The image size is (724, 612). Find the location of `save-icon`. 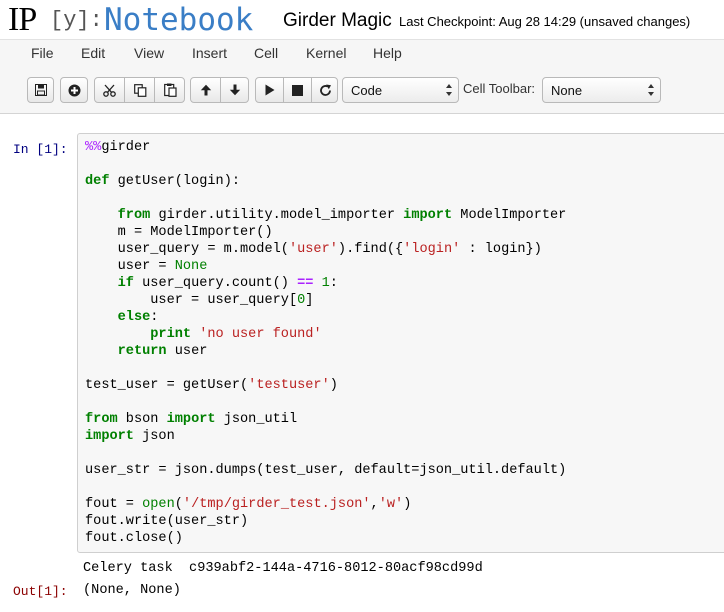

save-icon is located at coordinates (40, 90).